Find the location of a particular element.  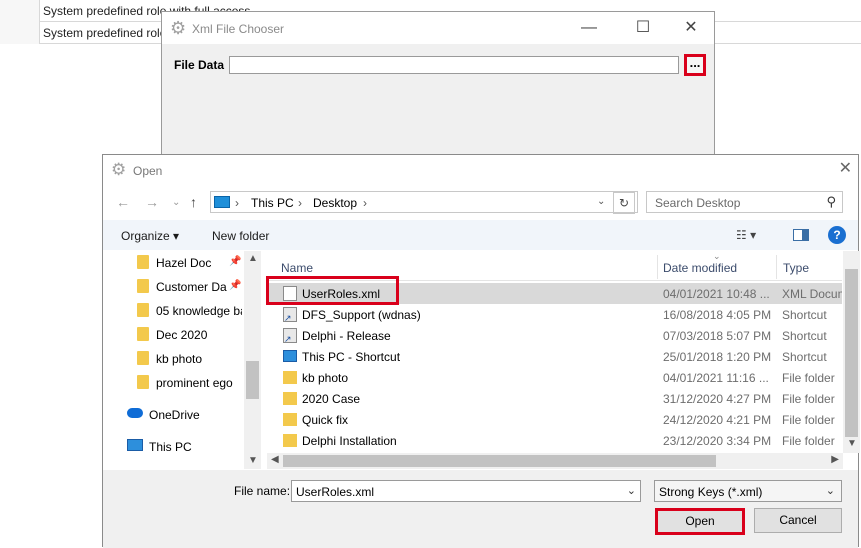

nav-item-onedrive: OneDrive is located at coordinates (173, 415).